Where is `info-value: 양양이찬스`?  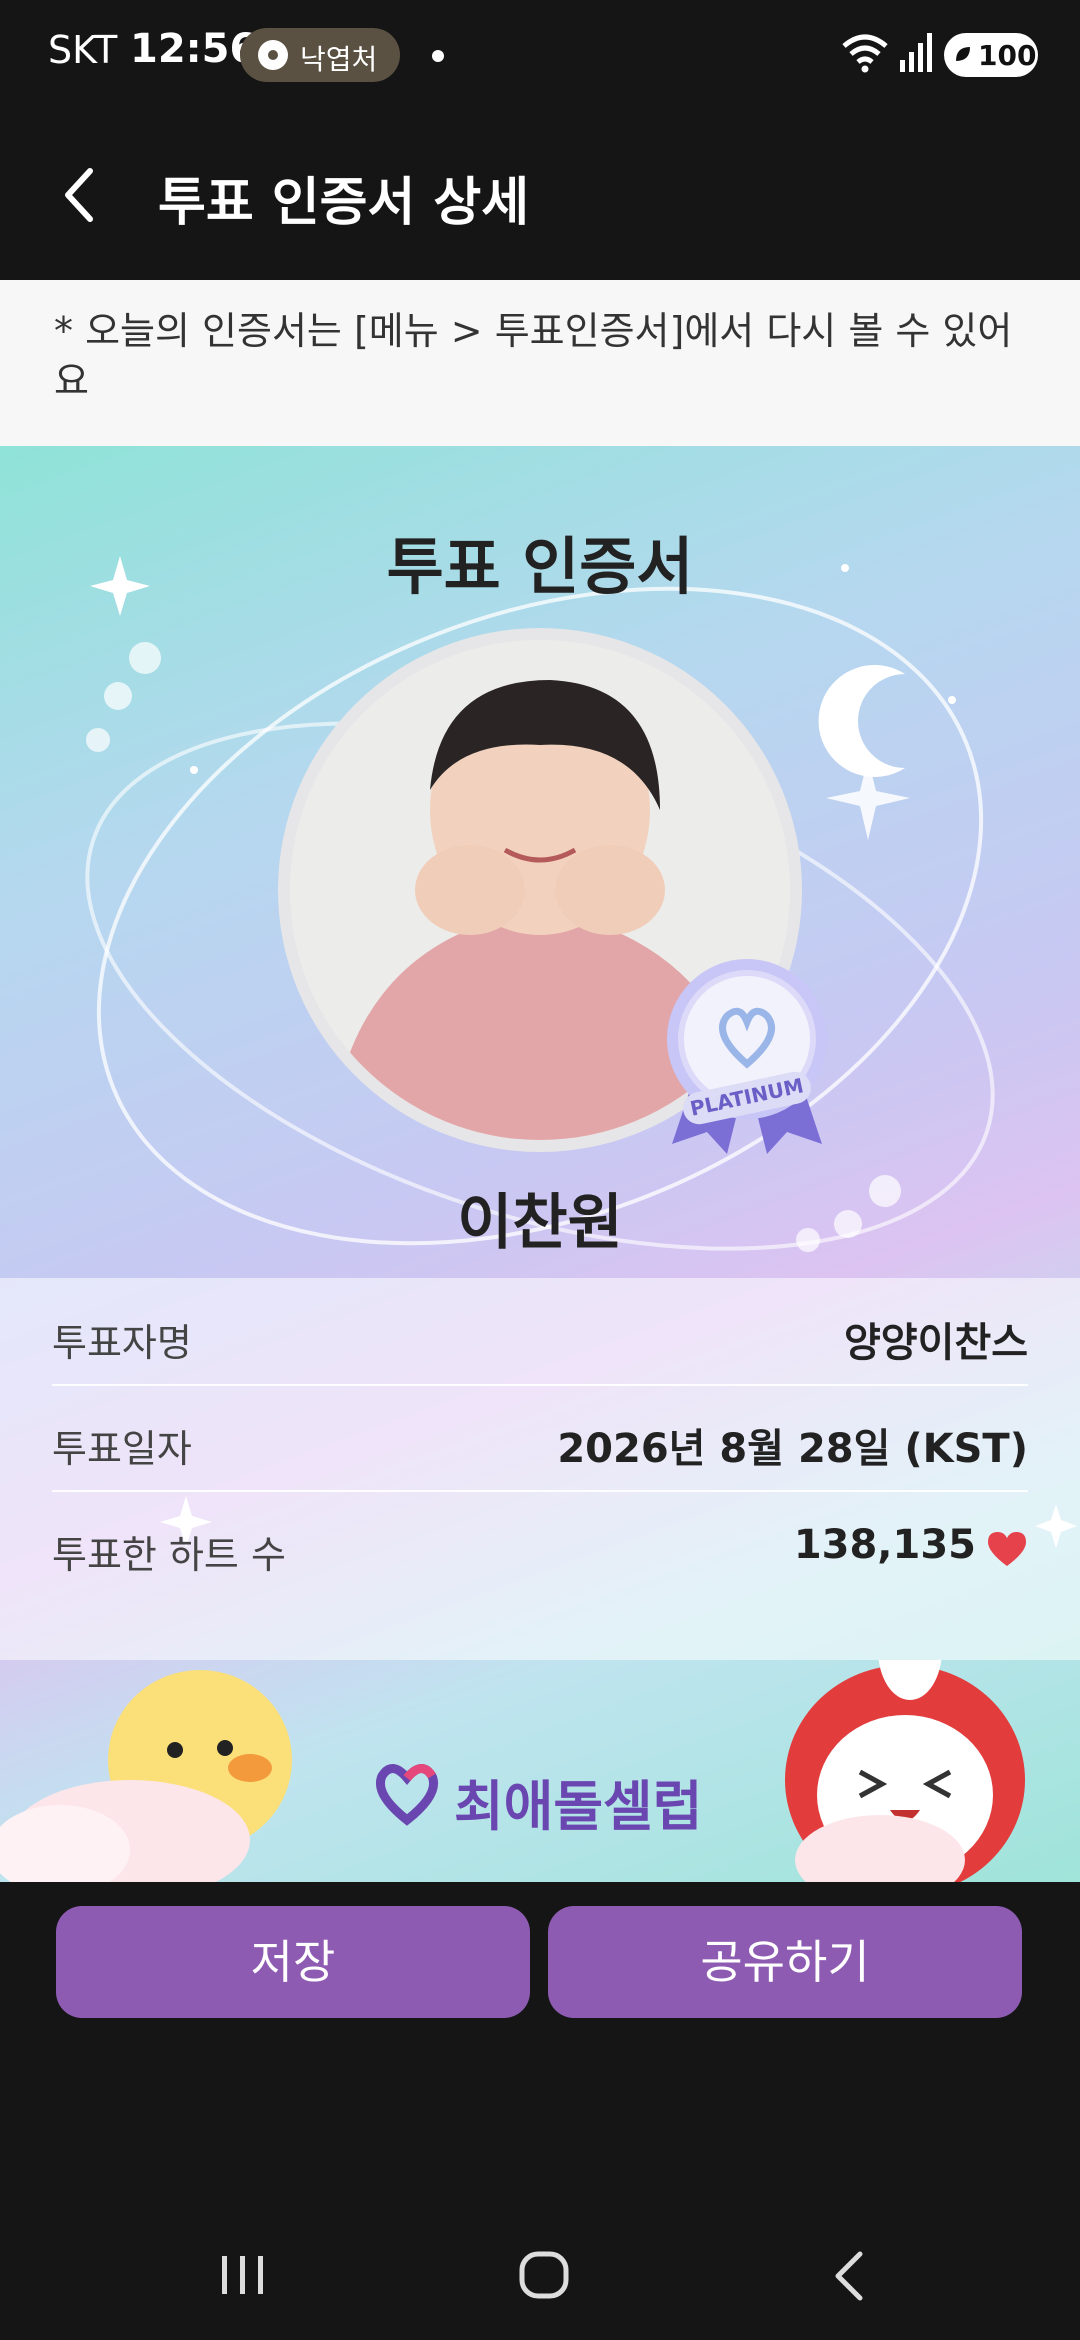 info-value: 양양이찬스 is located at coordinates (936, 1343).